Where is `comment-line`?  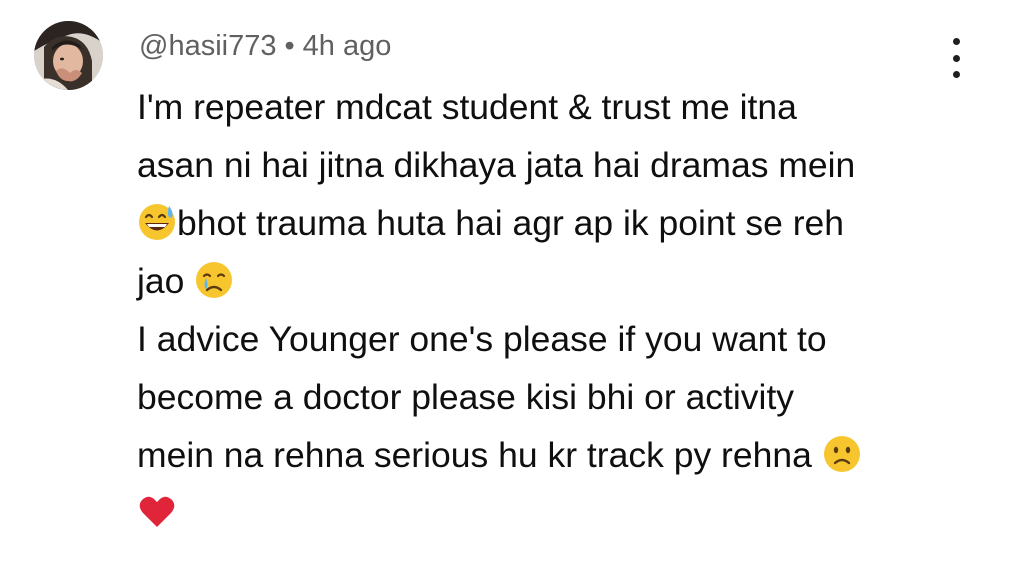
comment-line is located at coordinates (557, 513).